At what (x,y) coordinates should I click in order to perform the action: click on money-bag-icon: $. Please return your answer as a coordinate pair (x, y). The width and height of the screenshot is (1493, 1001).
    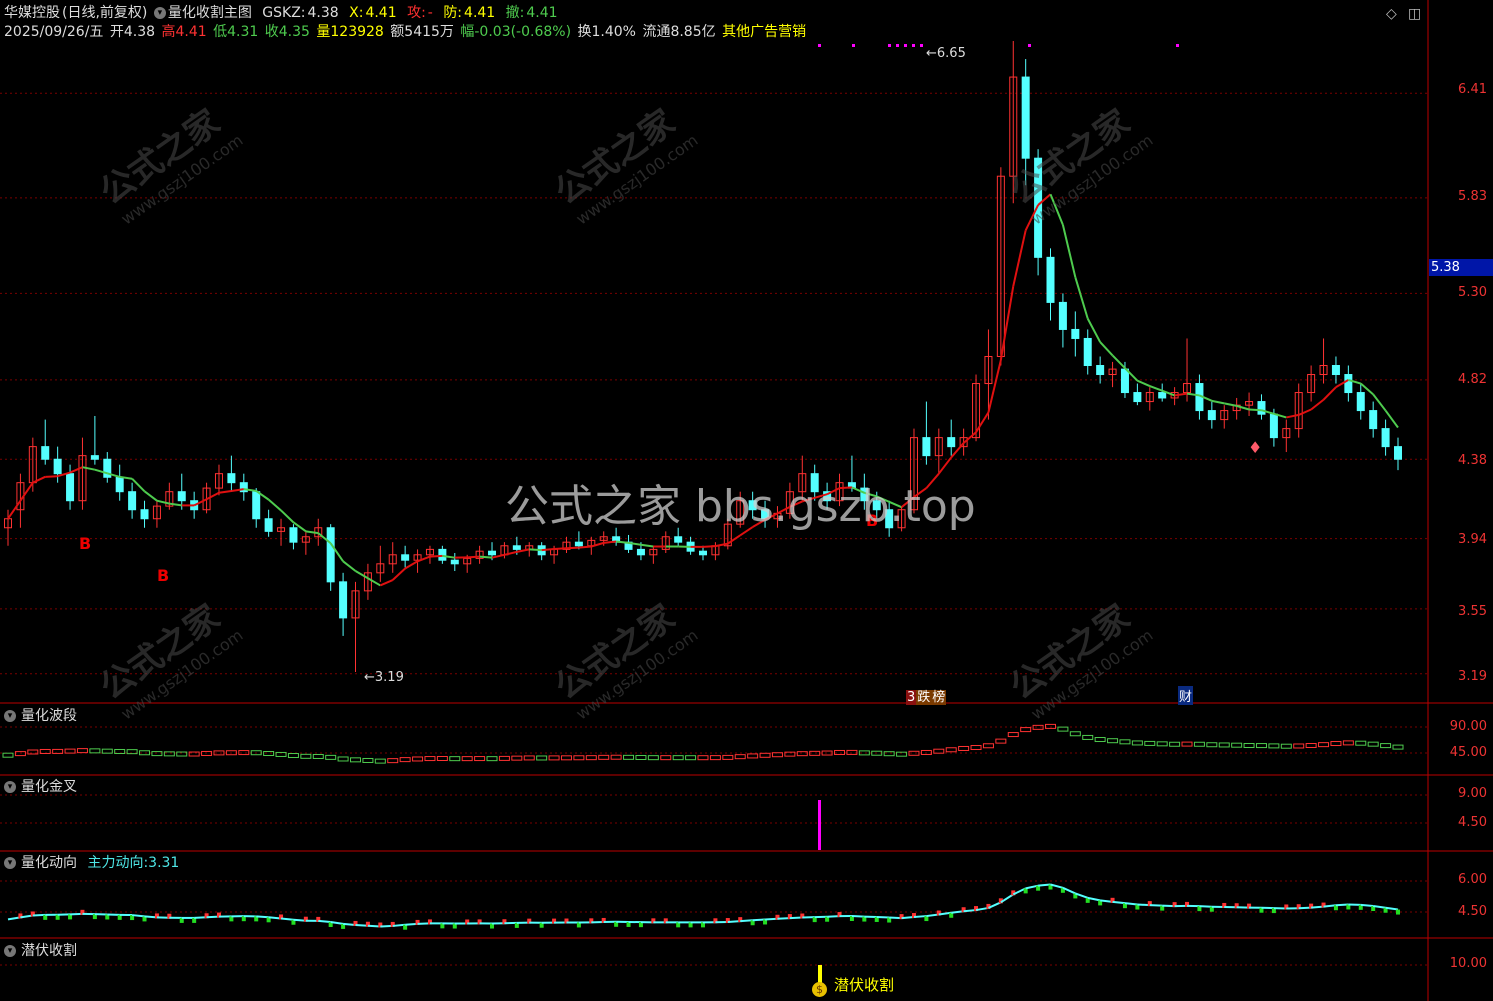
    Looking at the image, I should click on (819, 989).